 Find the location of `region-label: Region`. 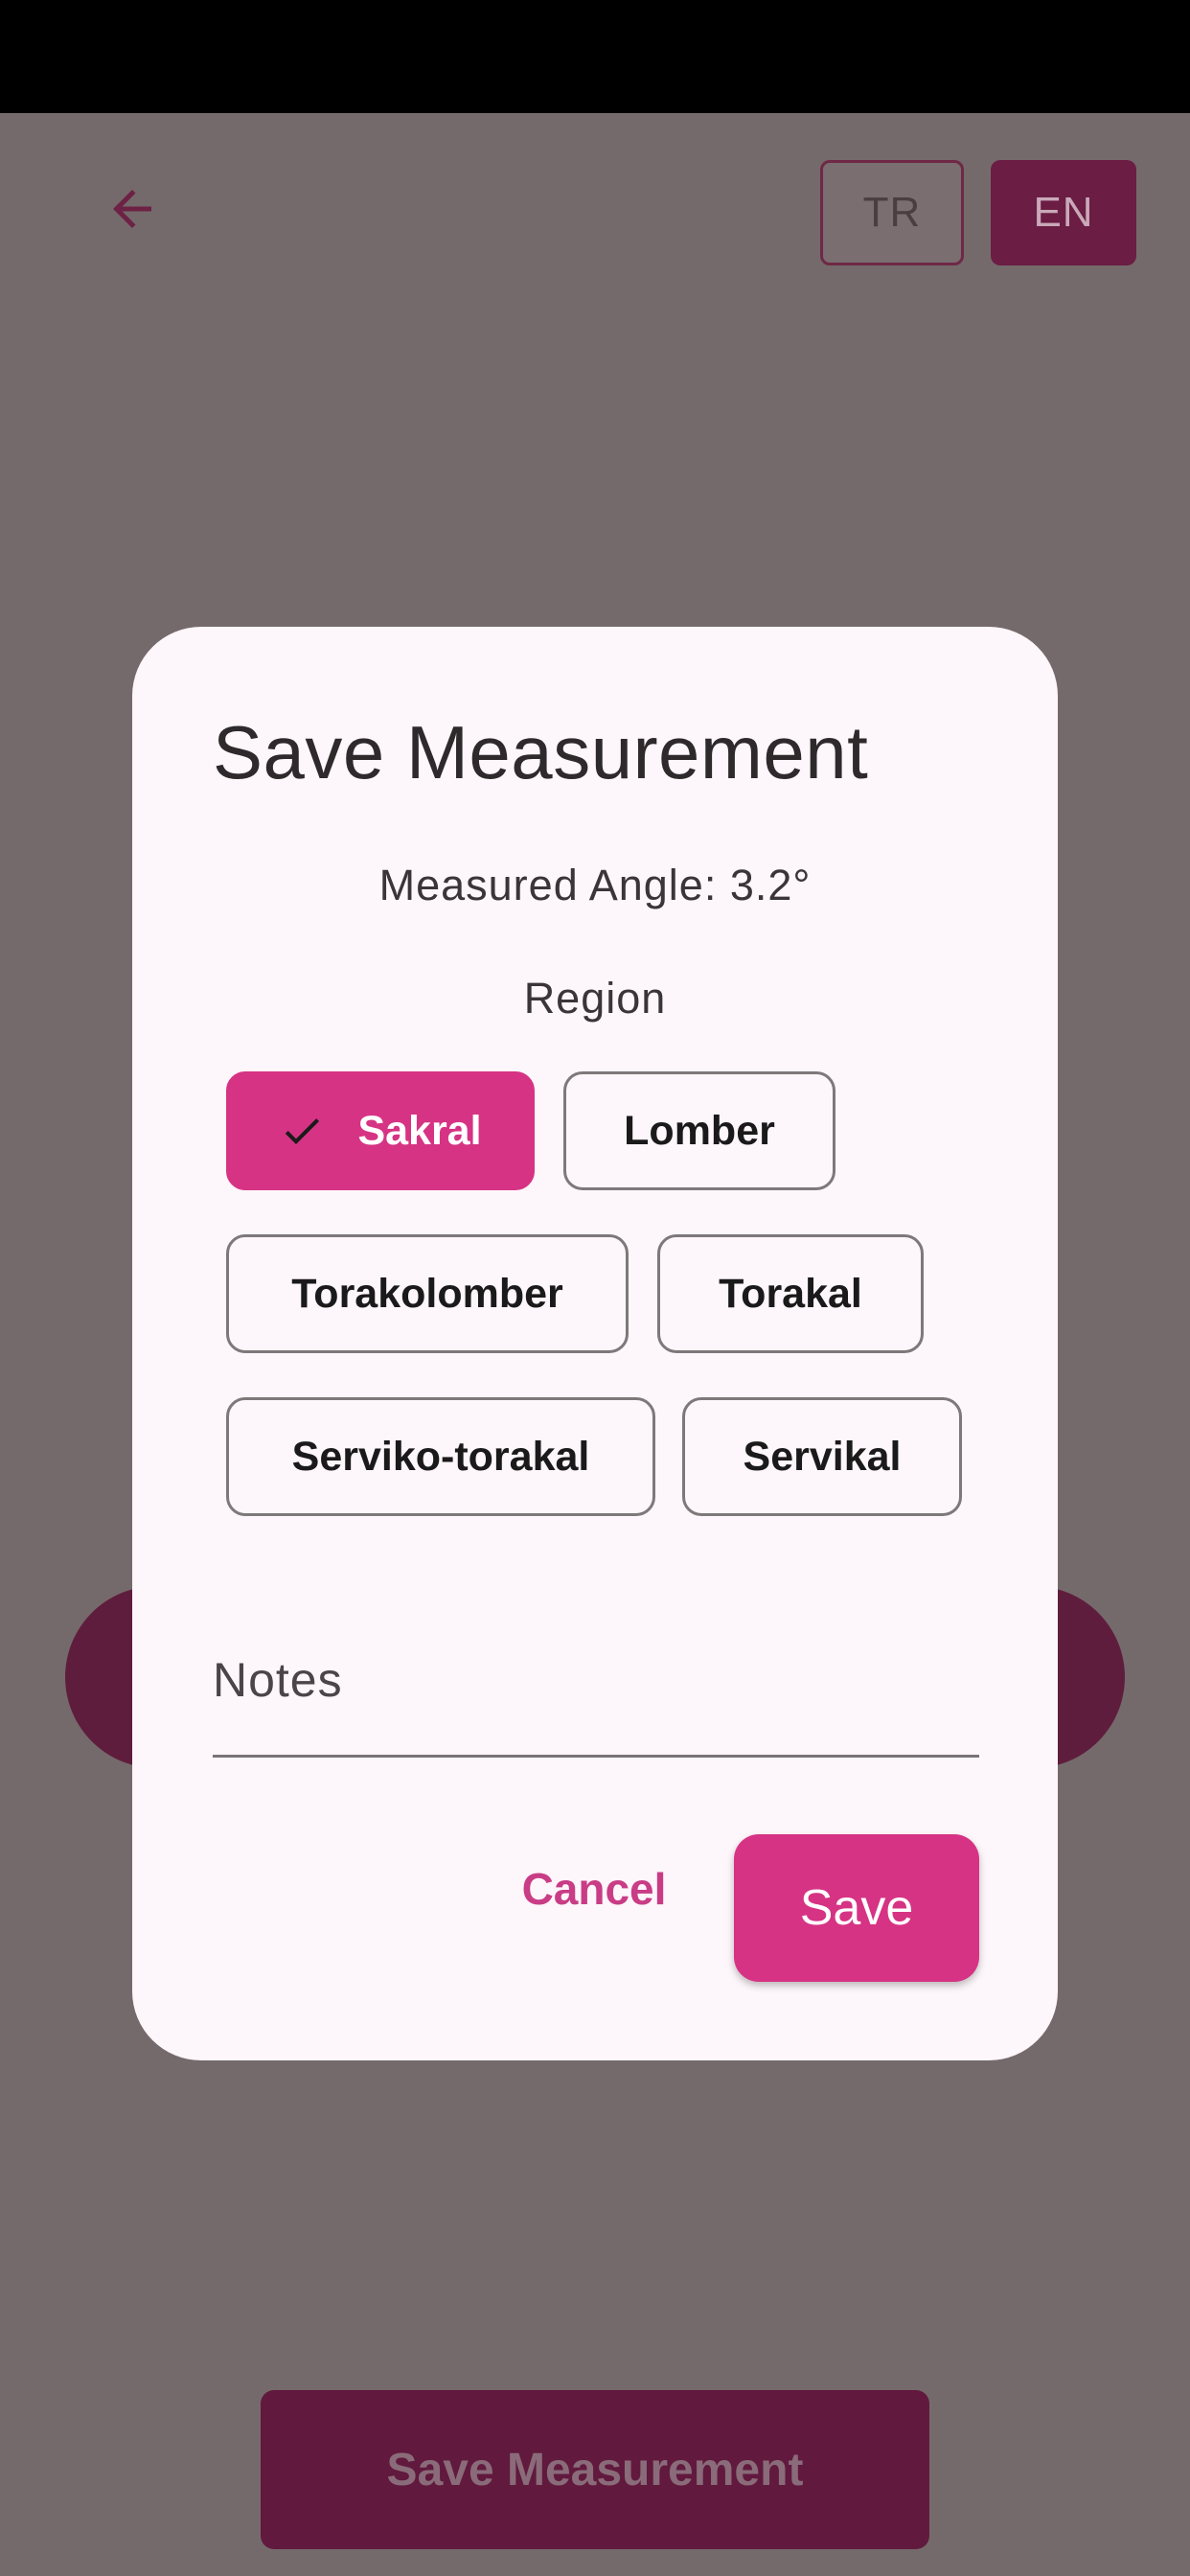

region-label: Region is located at coordinates (595, 998).